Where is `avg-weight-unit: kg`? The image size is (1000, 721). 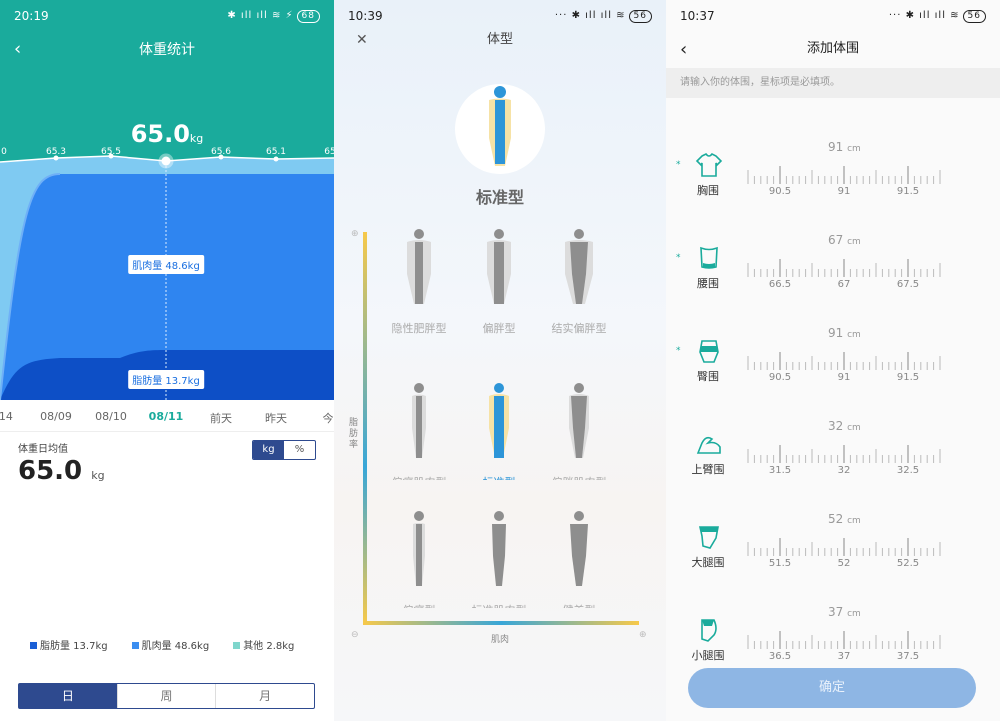
avg-weight-unit: kg is located at coordinates (98, 475).